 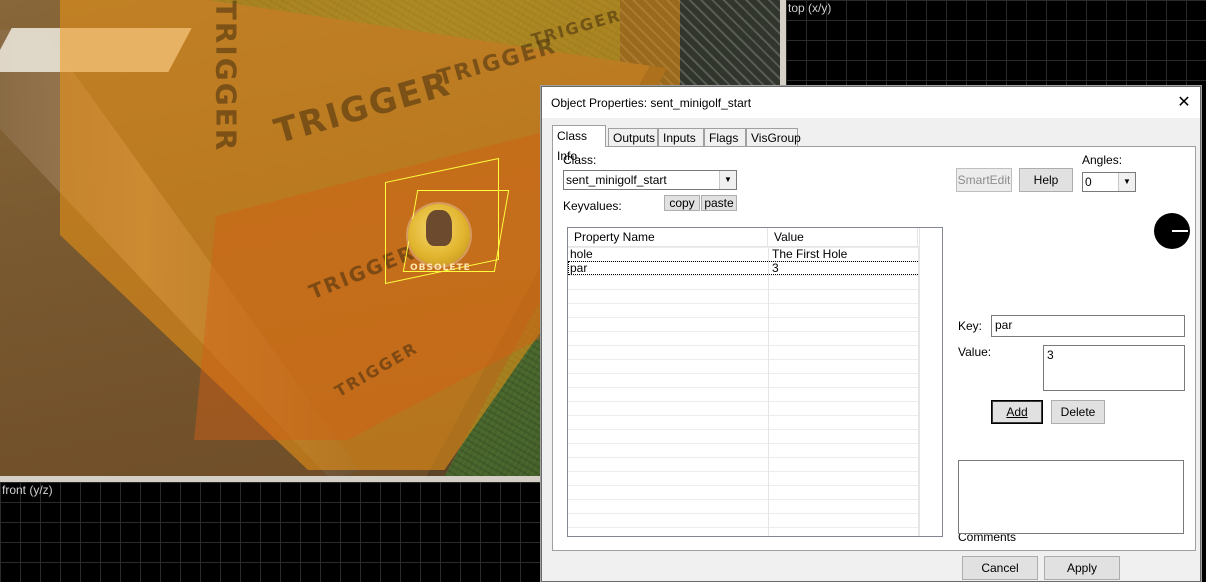 What do you see at coordinates (682, 203) in the screenshot?
I see `copy-button: copy` at bounding box center [682, 203].